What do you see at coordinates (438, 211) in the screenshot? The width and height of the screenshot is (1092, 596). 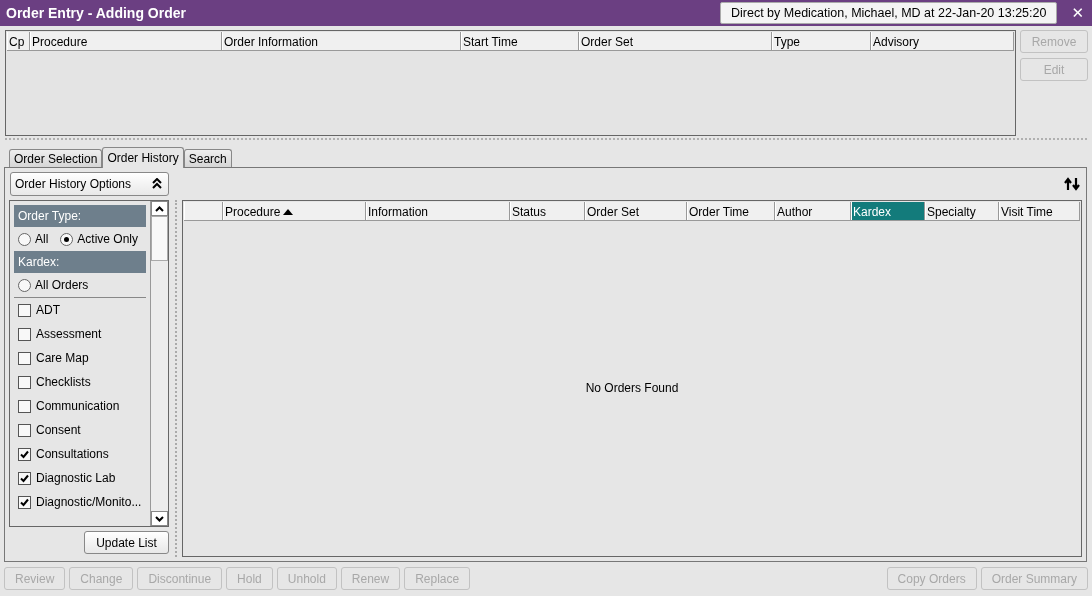 I see `column-header: Information` at bounding box center [438, 211].